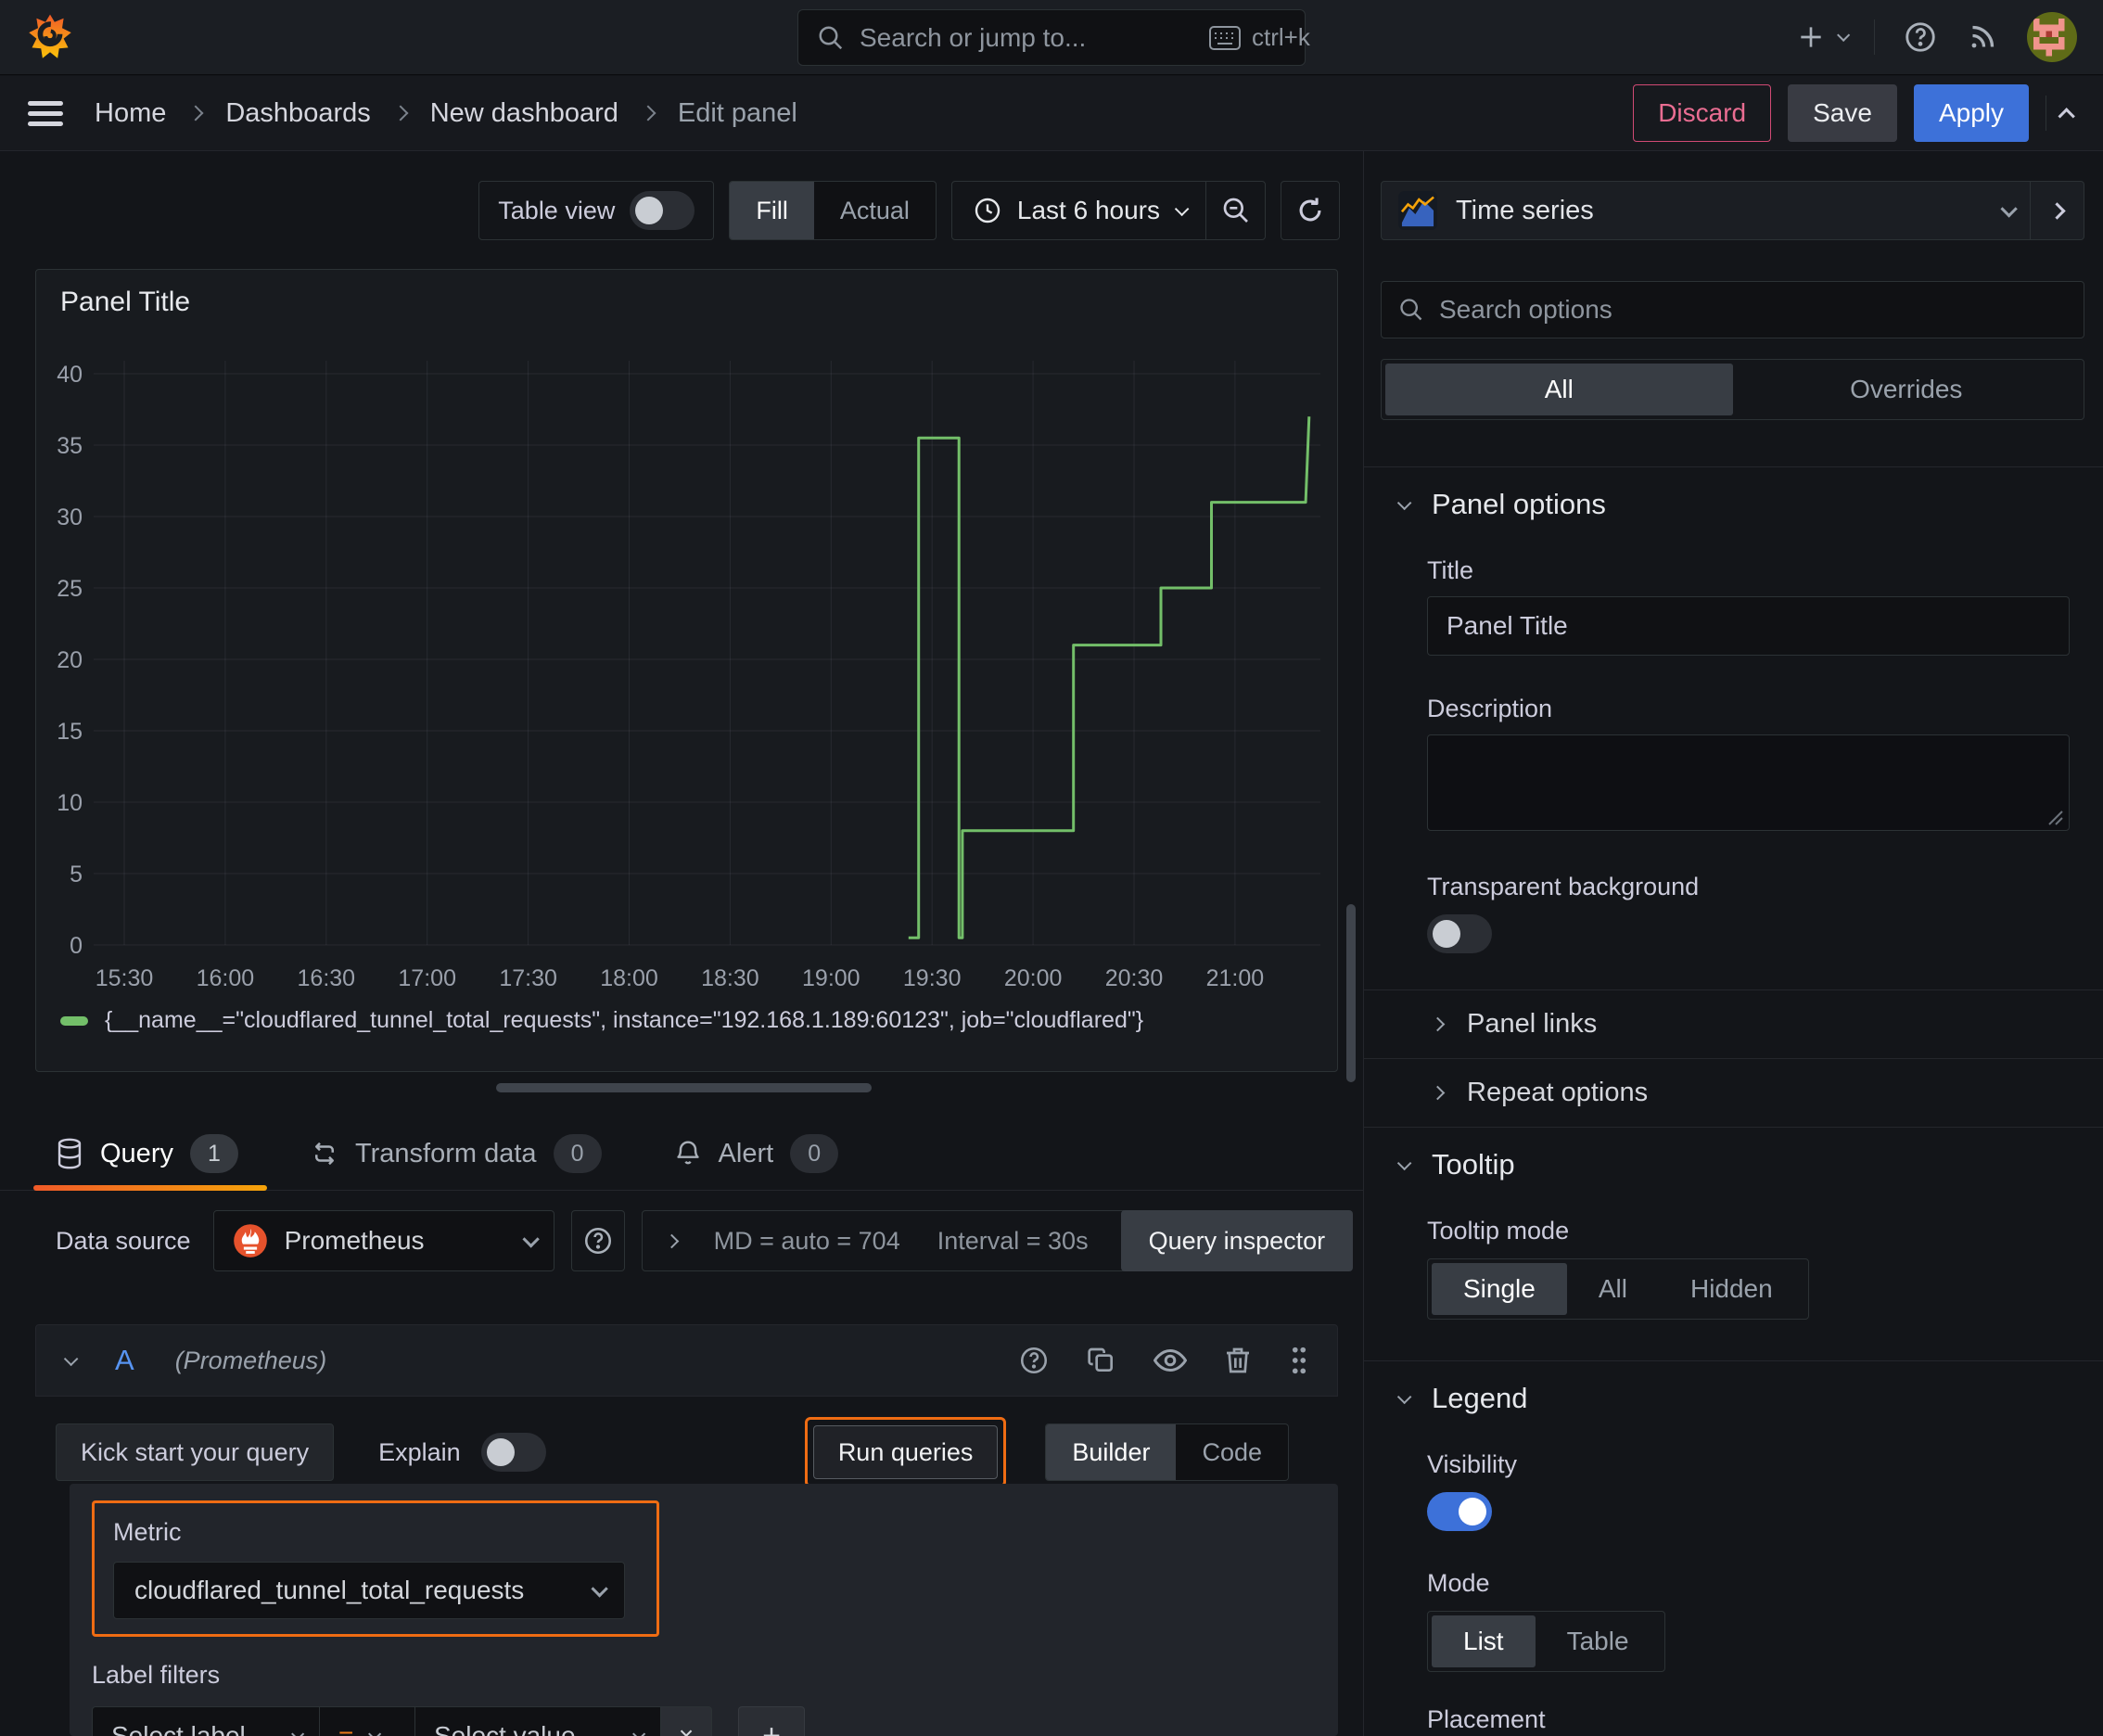 The height and width of the screenshot is (1736, 2103). I want to click on run-queries-button: Run queries, so click(905, 1452).